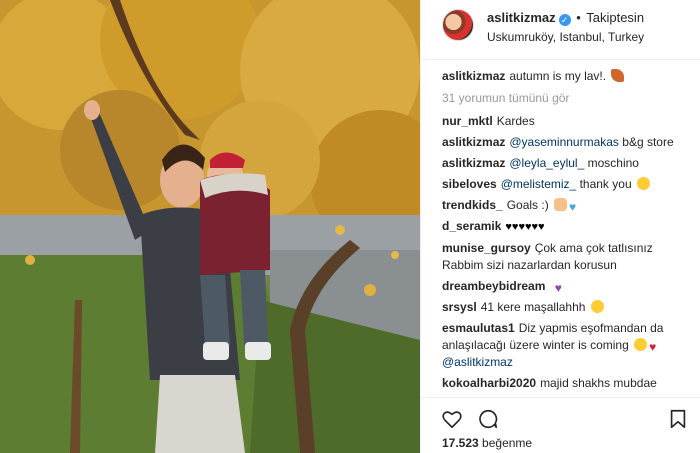  Describe the element at coordinates (643, 183) in the screenshot. I see `heart-eyes-emoji-icon` at that location.